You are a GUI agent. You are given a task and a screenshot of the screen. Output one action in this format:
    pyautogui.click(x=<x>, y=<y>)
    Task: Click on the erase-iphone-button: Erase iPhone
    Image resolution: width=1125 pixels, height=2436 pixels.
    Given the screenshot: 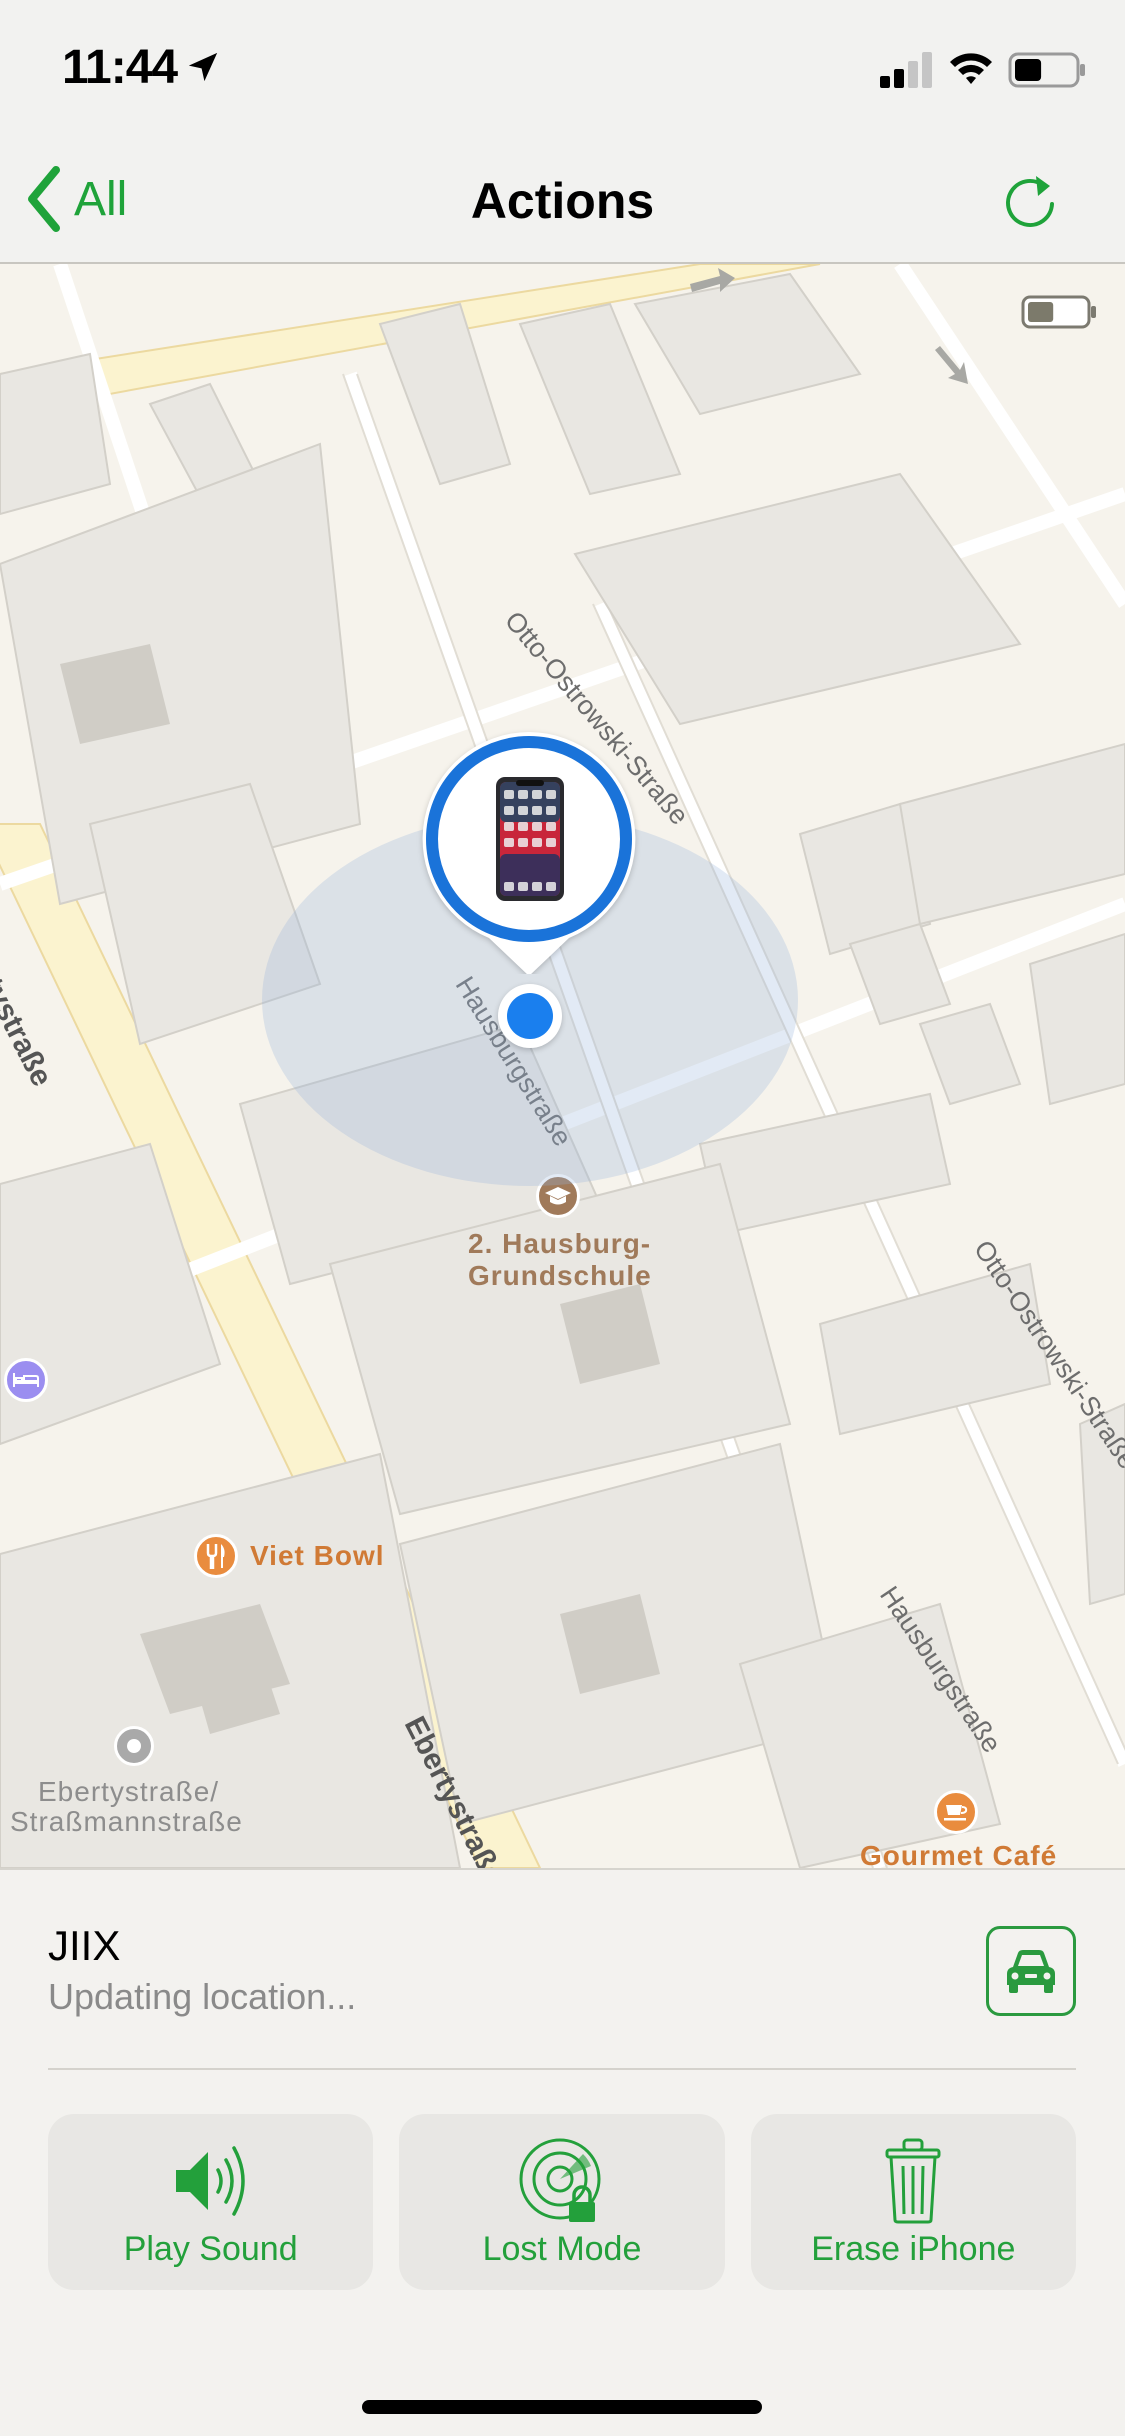 What is the action you would take?
    pyautogui.click(x=913, y=2202)
    